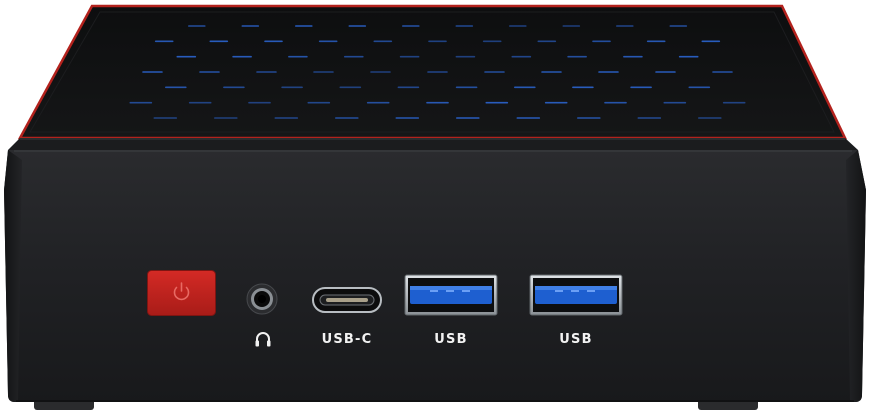  What do you see at coordinates (433, 144) in the screenshot?
I see `chamfer-band` at bounding box center [433, 144].